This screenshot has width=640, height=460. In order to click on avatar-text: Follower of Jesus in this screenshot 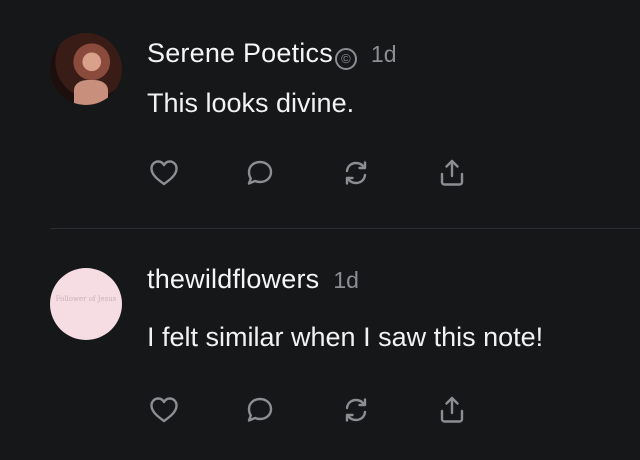, I will do `click(86, 299)`.